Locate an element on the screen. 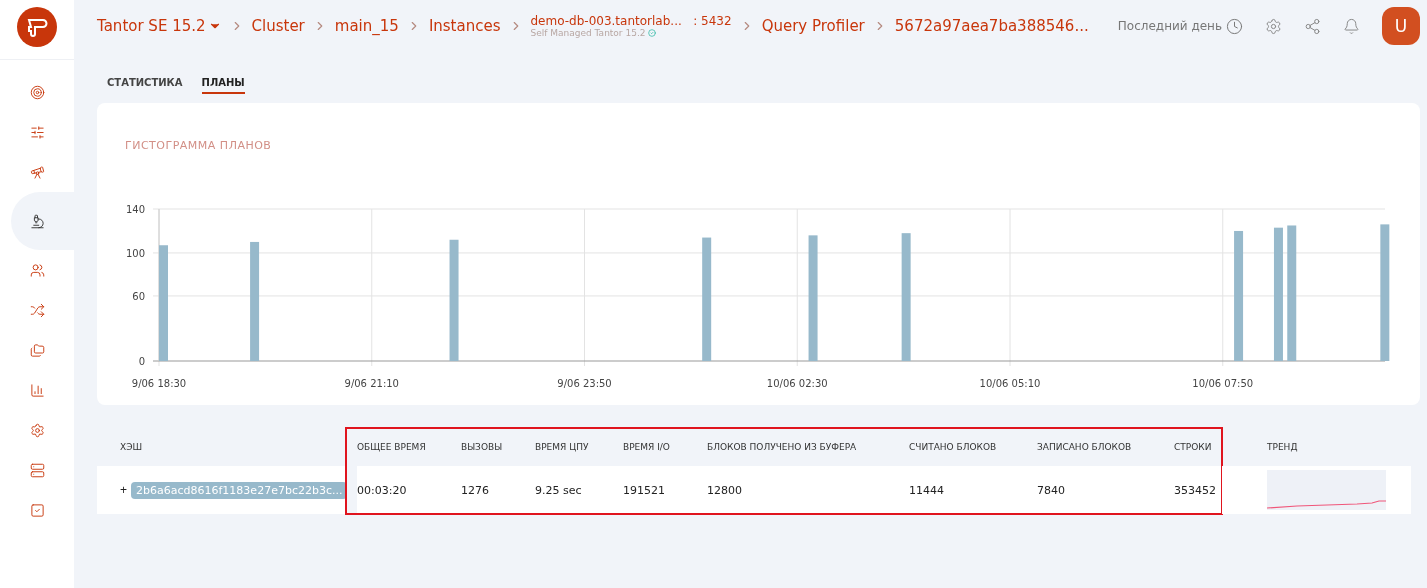 This screenshot has height=588, width=1427. y-tick-label: 0 is located at coordinates (141, 361).